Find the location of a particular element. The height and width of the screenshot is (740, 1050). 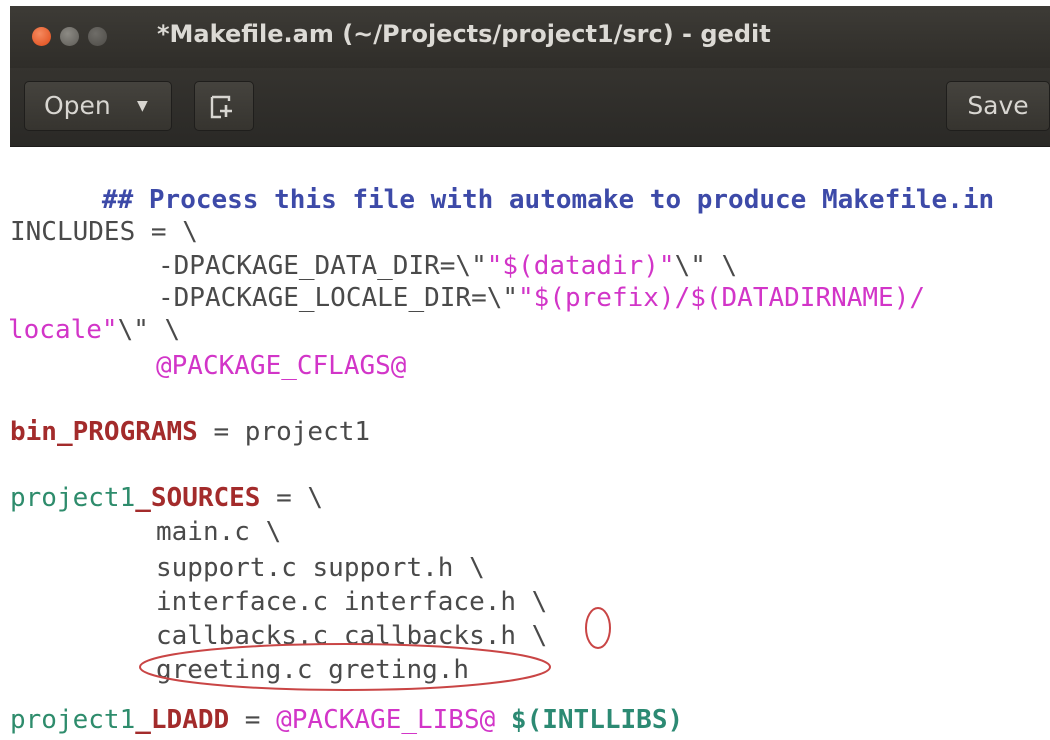

code-line: bin_PROGRAMS = project1 is located at coordinates (190, 432).